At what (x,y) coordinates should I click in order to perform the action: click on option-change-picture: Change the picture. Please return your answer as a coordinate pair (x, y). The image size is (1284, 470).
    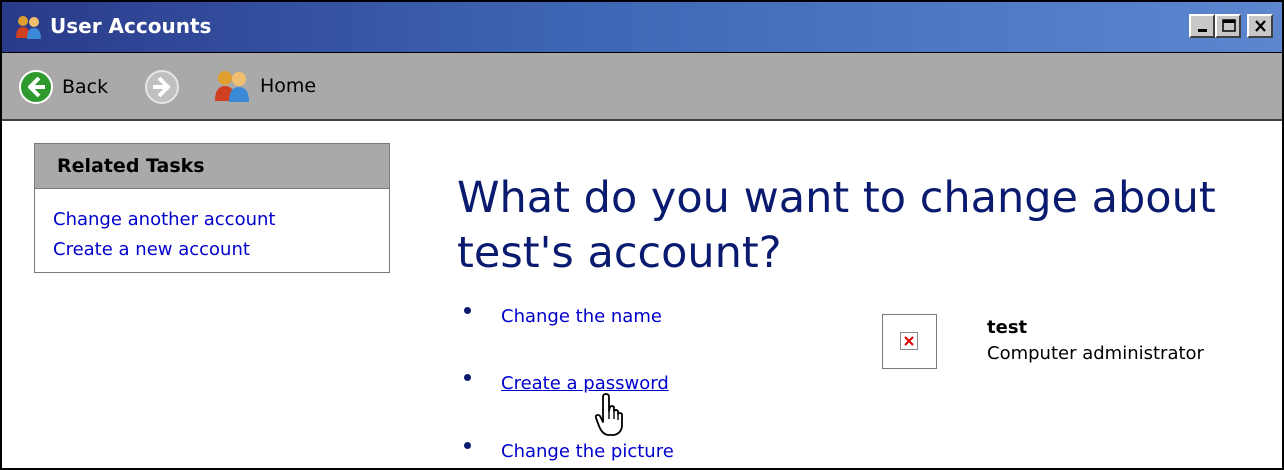
    Looking at the image, I should click on (569, 451).